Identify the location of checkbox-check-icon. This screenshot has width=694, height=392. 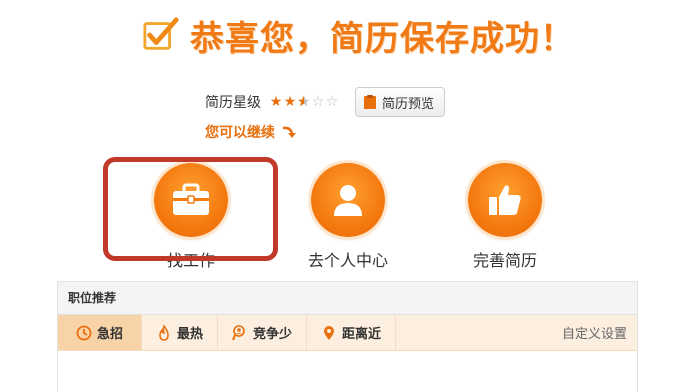
(161, 33).